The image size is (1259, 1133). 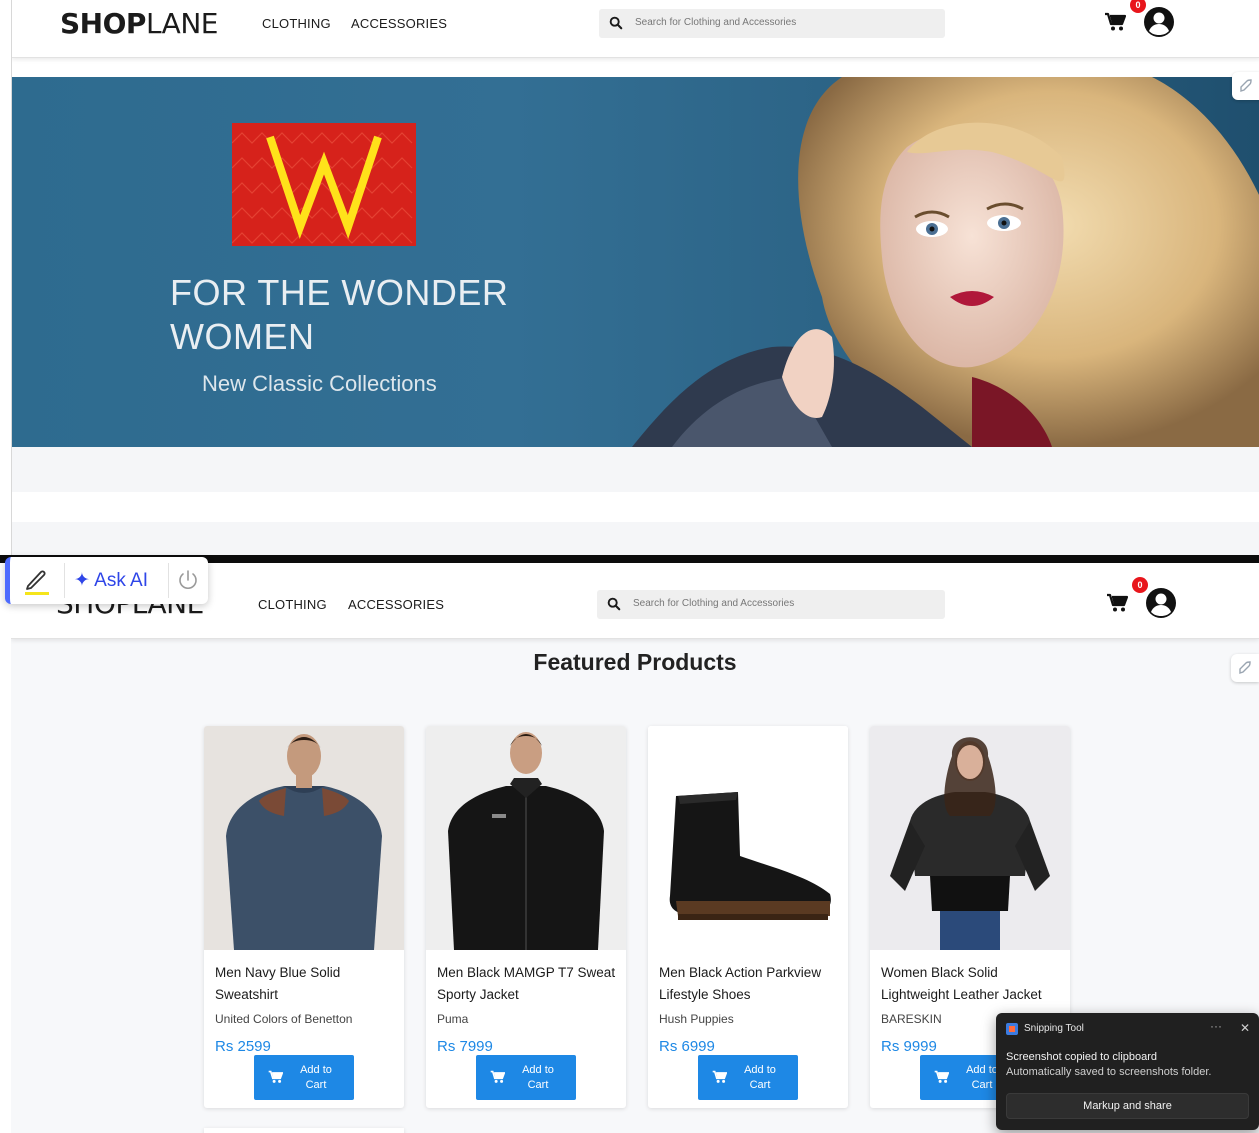 I want to click on product-brand: BARESKIN, so click(x=911, y=1019).